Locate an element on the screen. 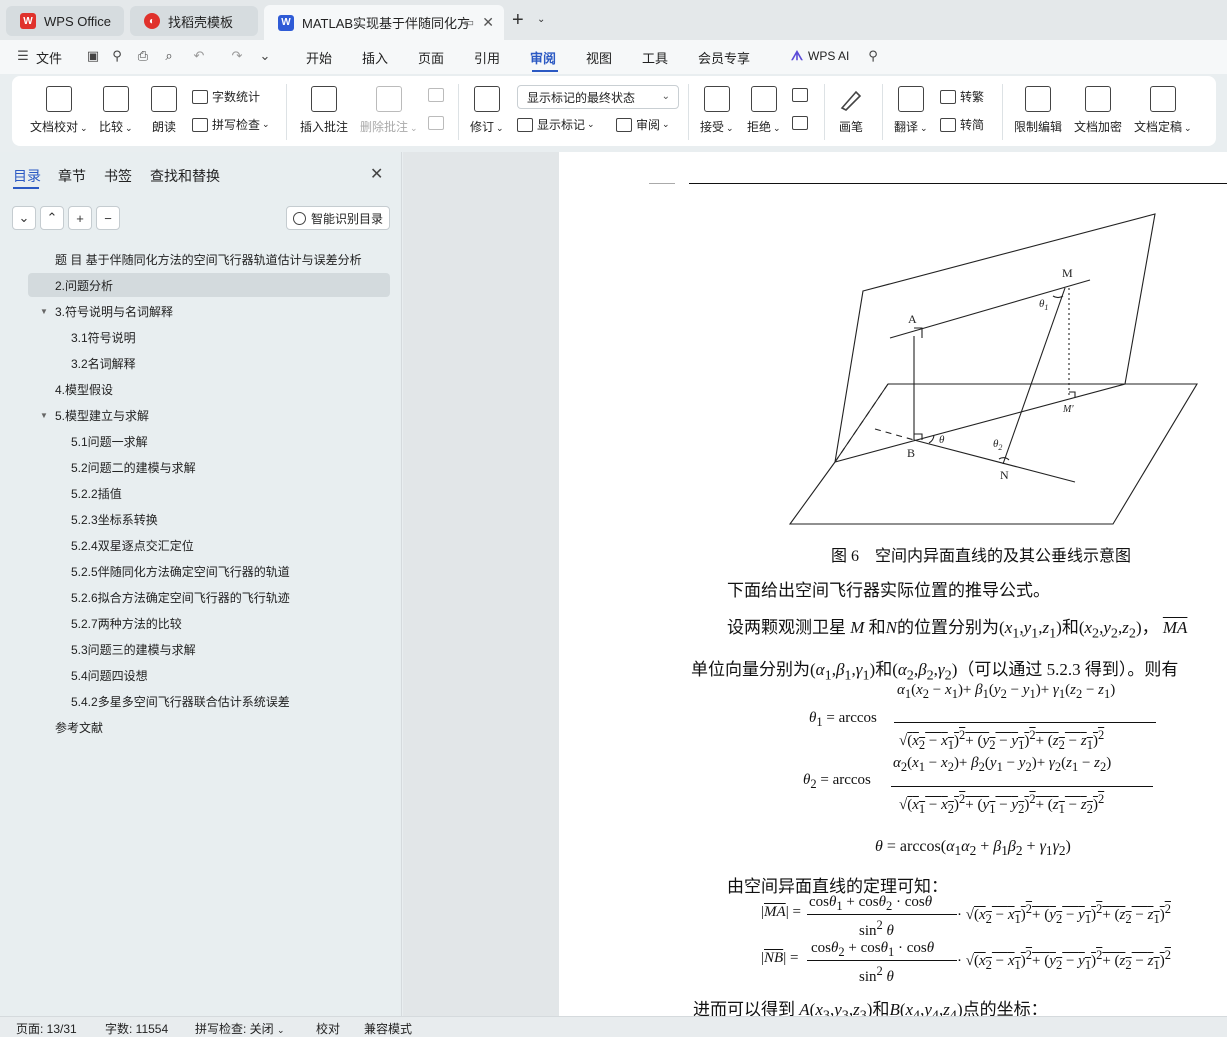  unit-vector-1: (α1,β1,γ1) is located at coordinates (843, 672).